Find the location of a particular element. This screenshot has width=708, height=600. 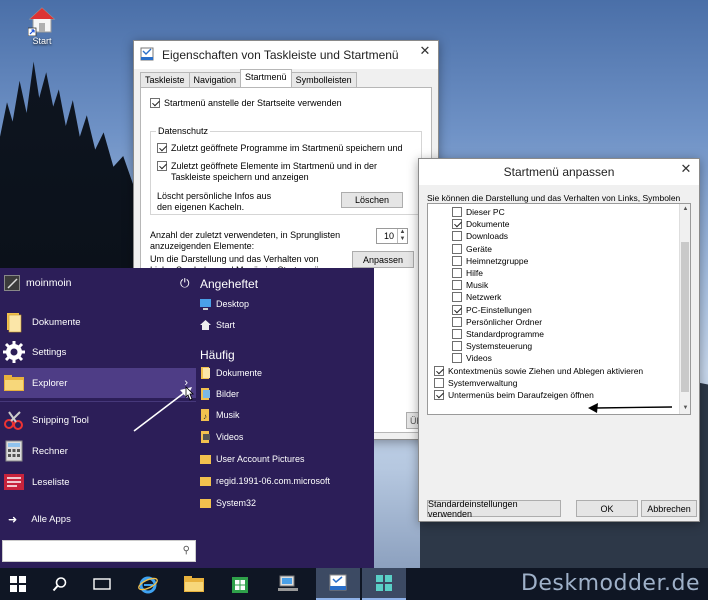

option-item: Persönlicher Ordner is located at coordinates (497, 322).